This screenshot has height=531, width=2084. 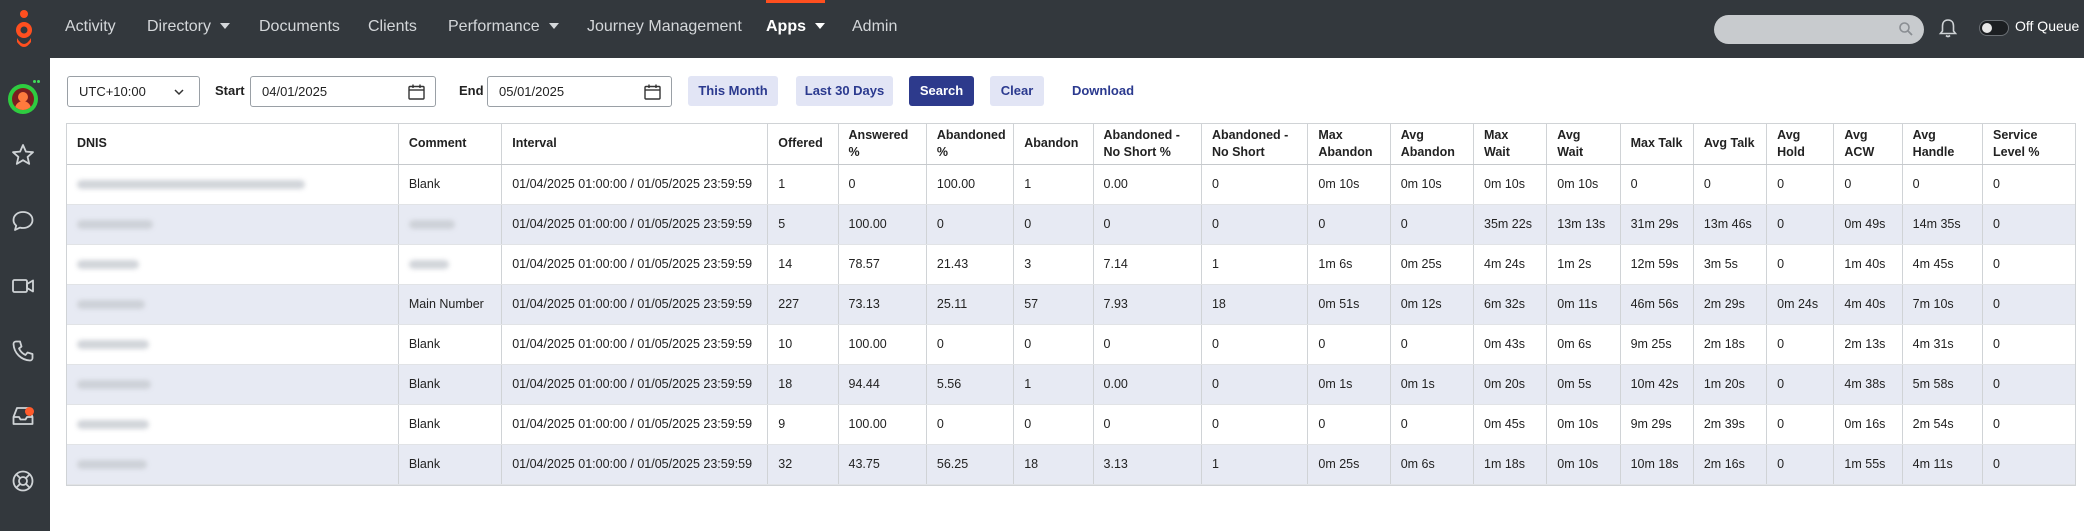 I want to click on star-icon, so click(x=23, y=155).